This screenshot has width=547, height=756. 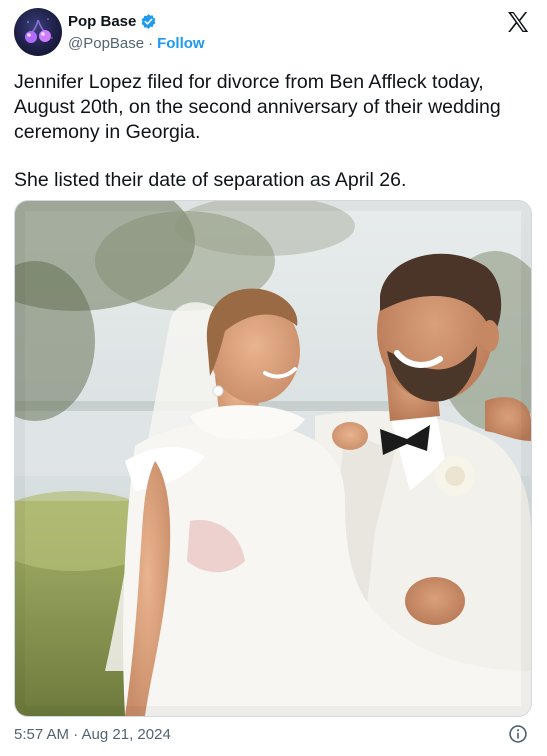 I want to click on handle-row: @PopBase · Follow, so click(x=136, y=43).